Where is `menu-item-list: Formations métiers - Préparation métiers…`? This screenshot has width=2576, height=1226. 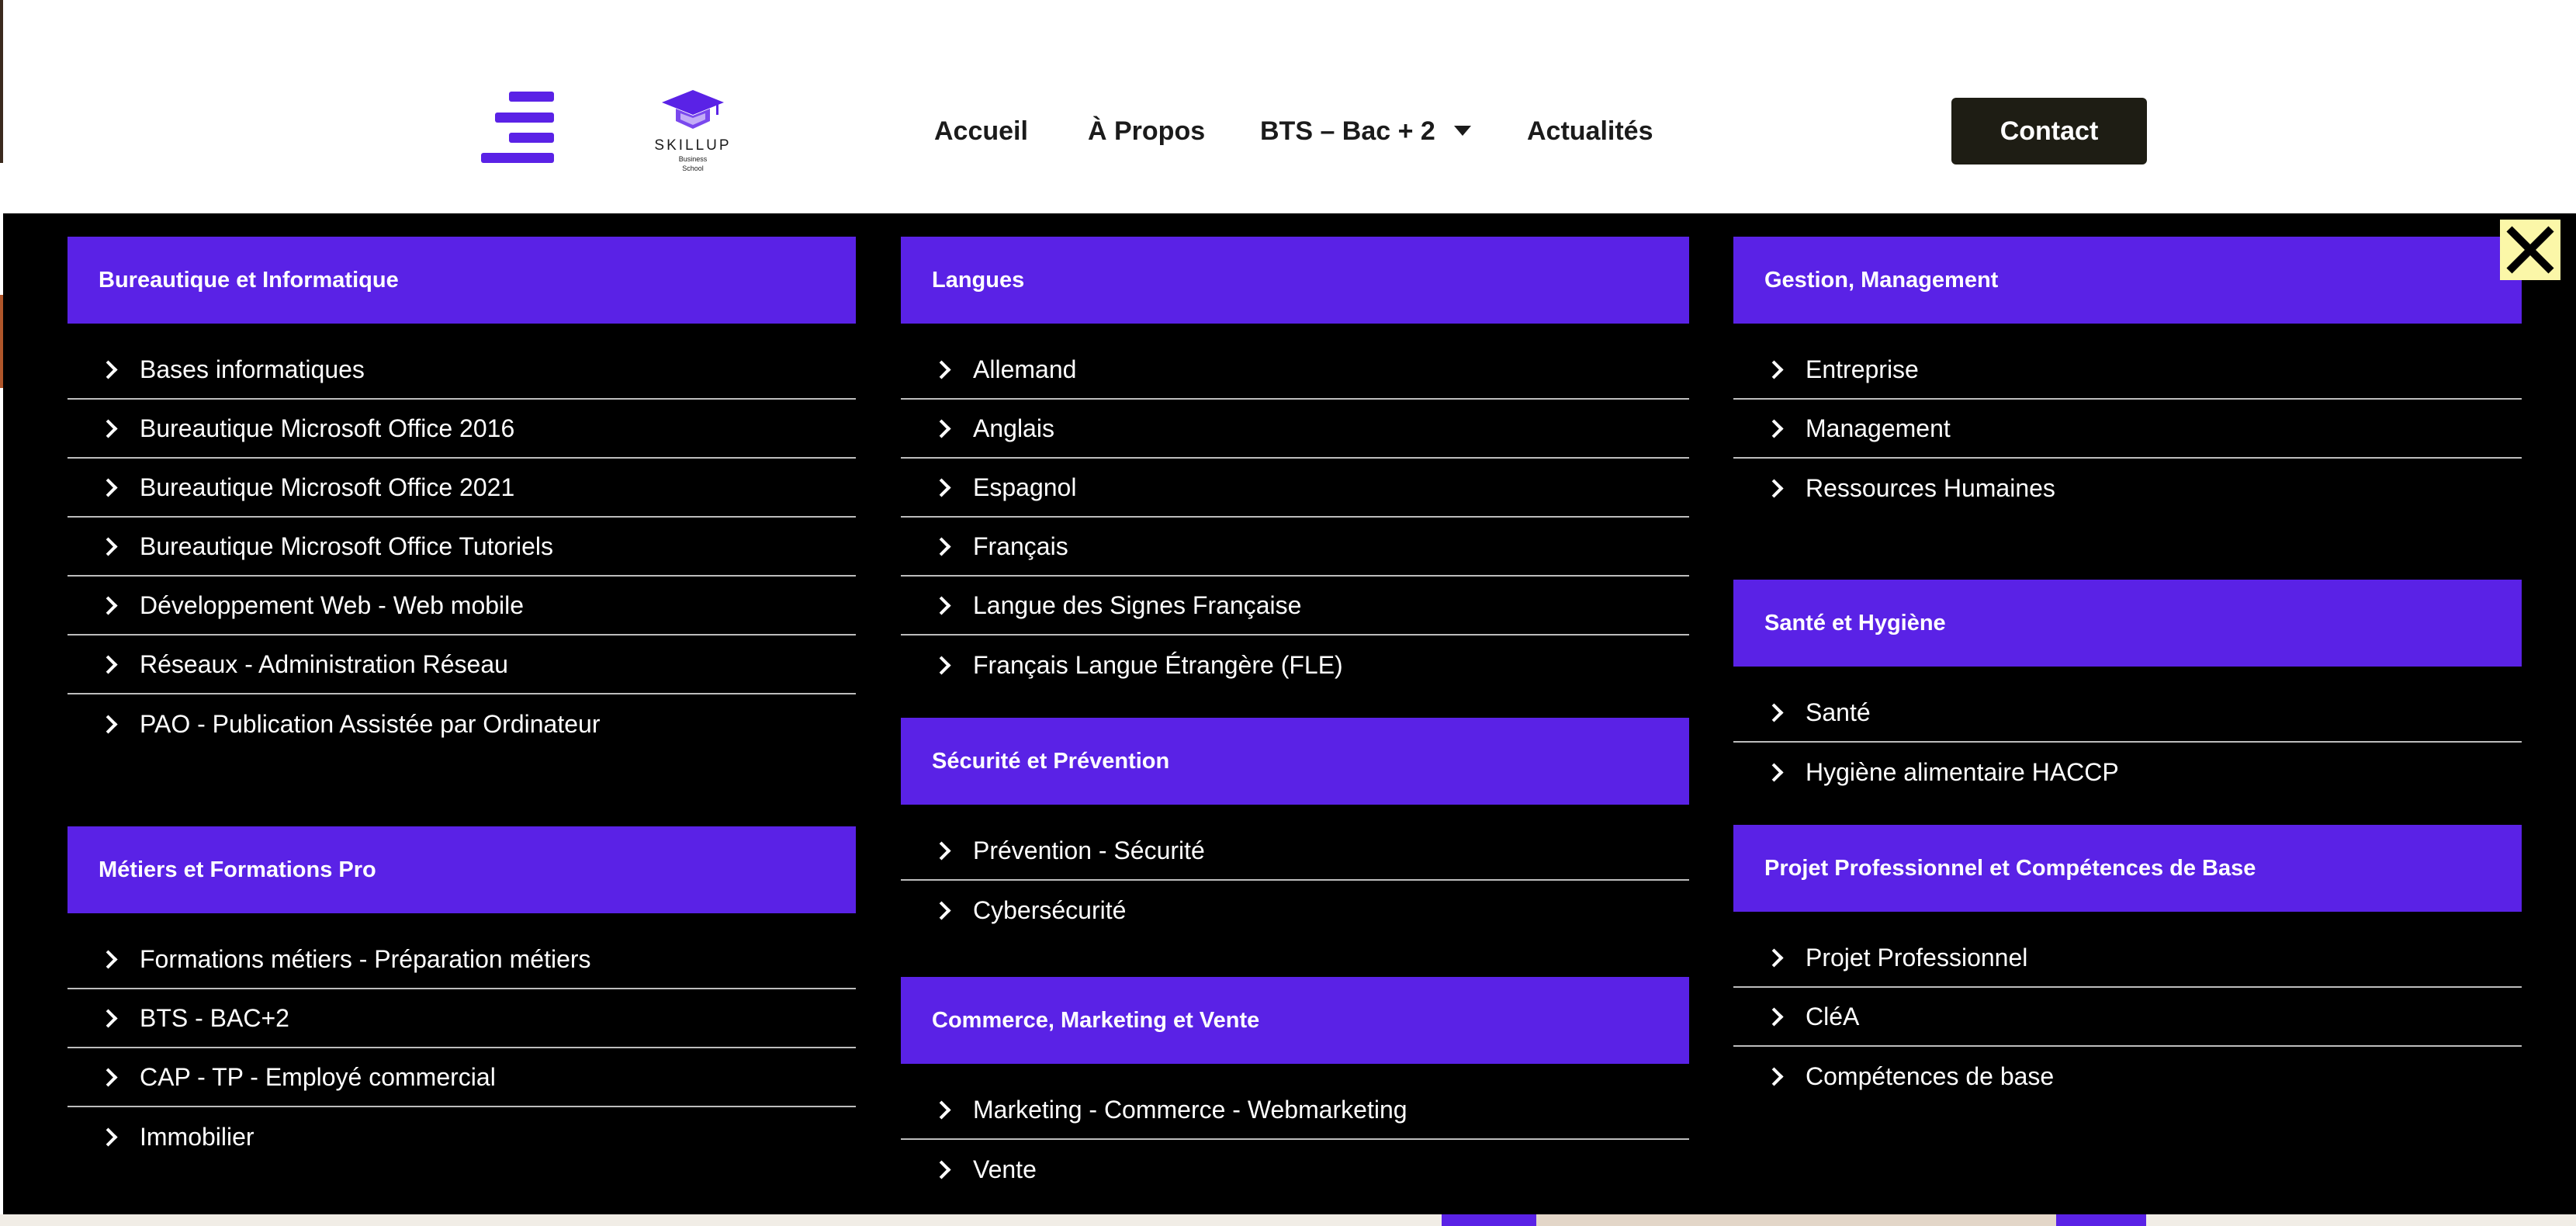 menu-item-list: Formations métiers - Préparation métiers… is located at coordinates (462, 1039).